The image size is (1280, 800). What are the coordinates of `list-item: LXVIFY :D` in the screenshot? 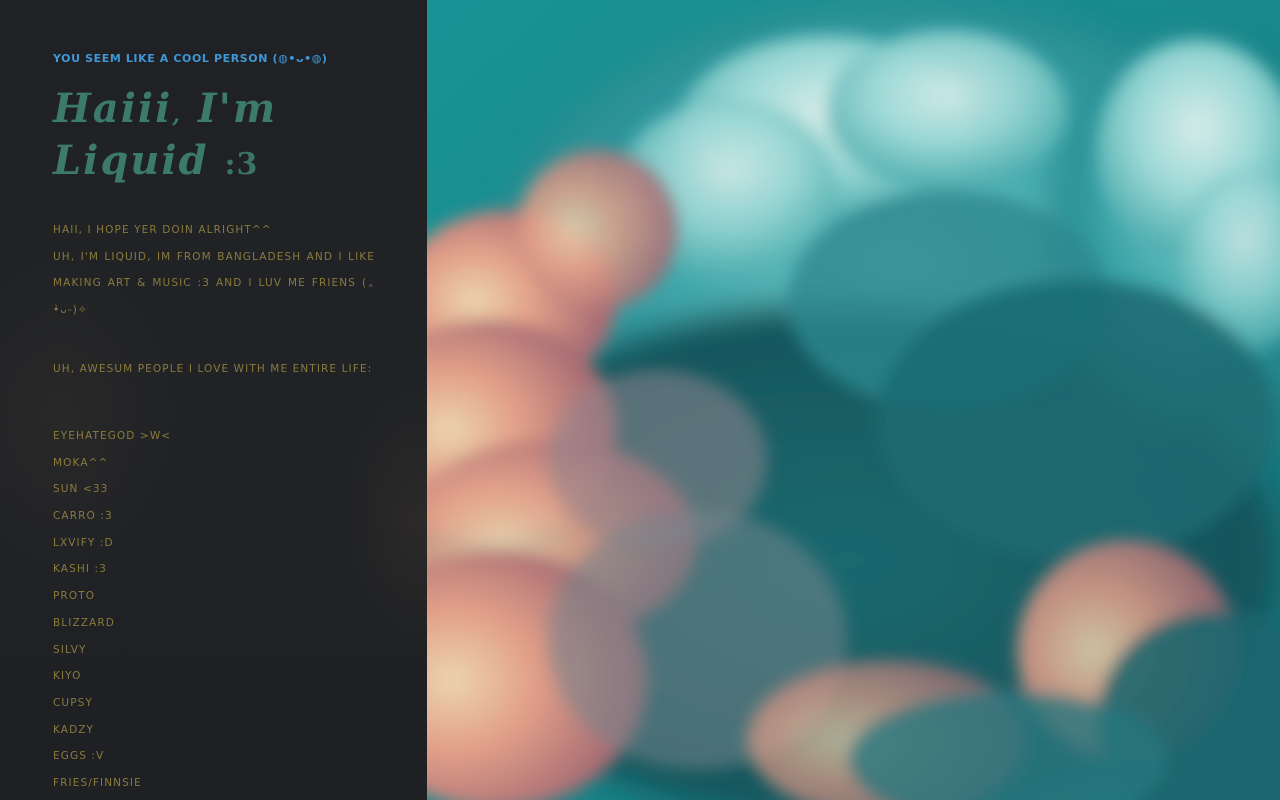 It's located at (83, 542).